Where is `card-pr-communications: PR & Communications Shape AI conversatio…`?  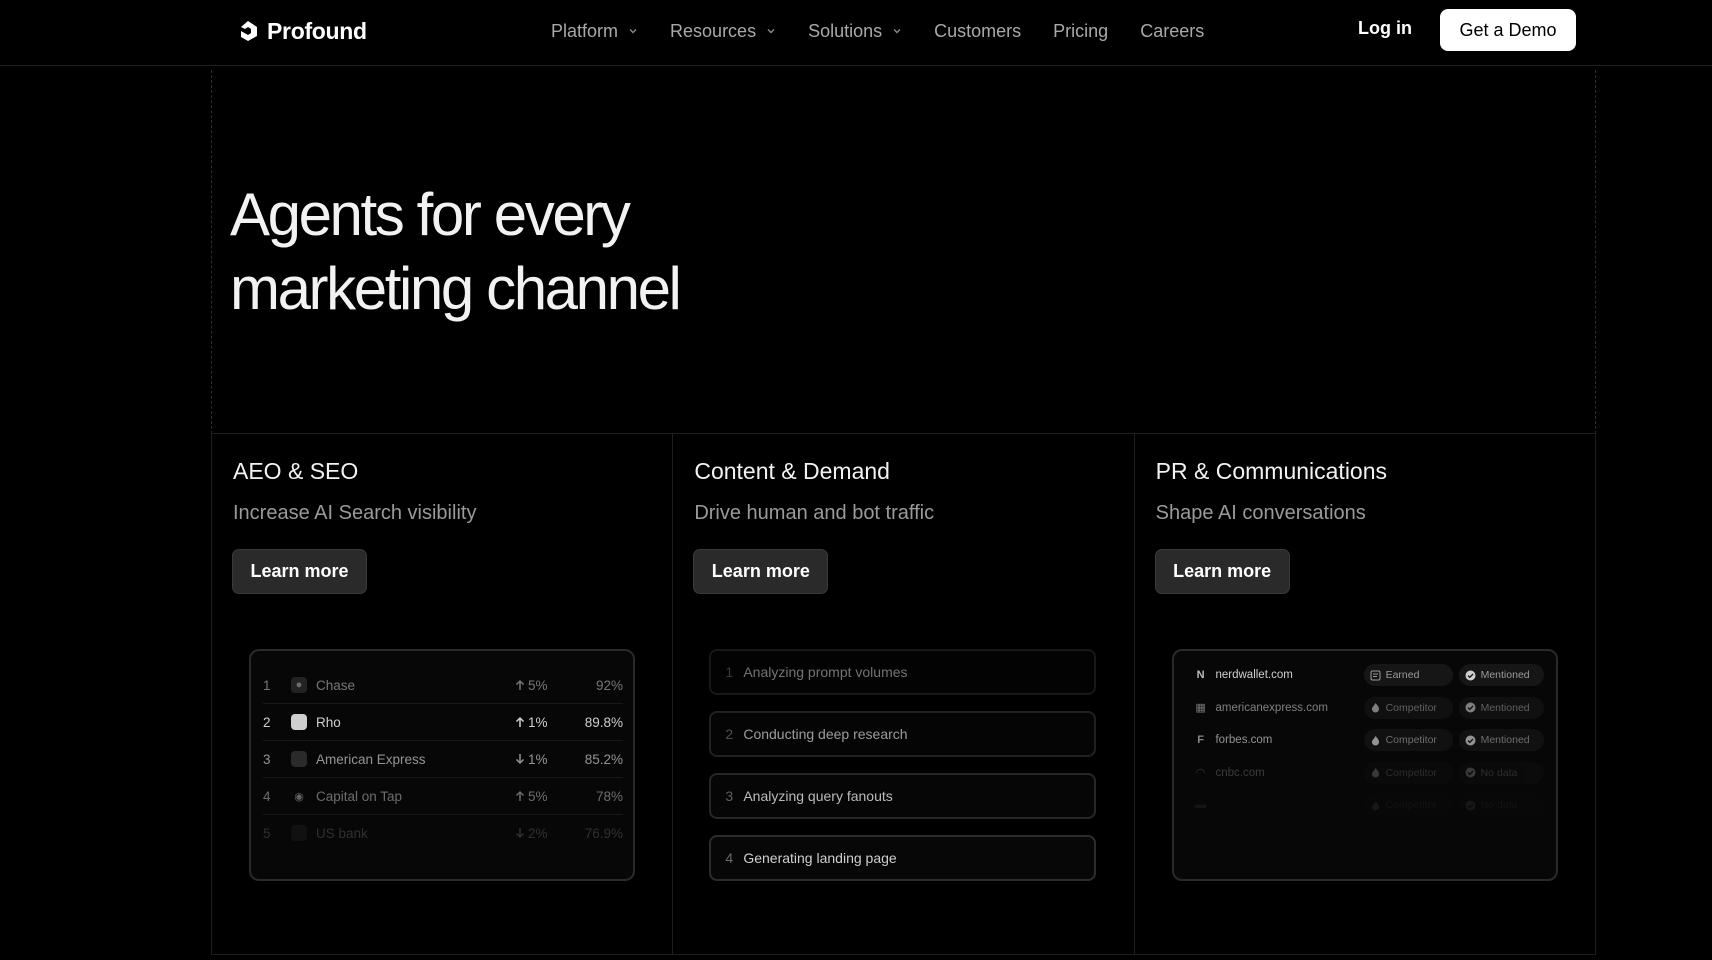
card-pr-communications: PR & Communications Shape AI conversatio… is located at coordinates (1365, 694).